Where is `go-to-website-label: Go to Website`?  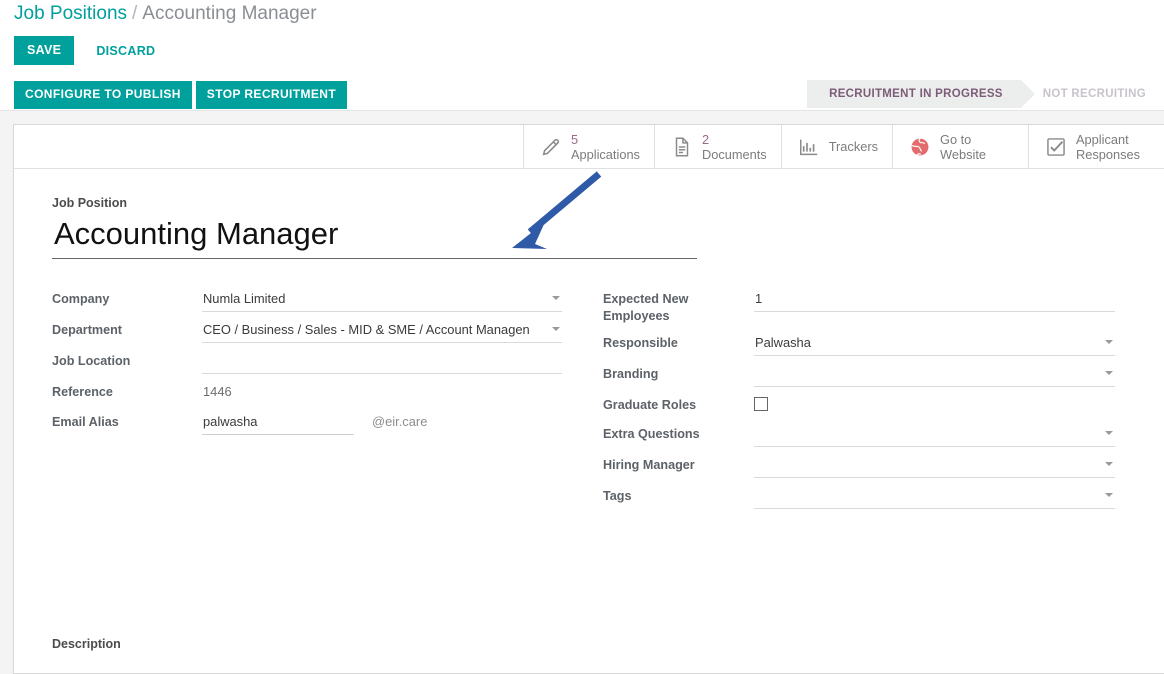
go-to-website-label: Go to Website is located at coordinates (963, 146).